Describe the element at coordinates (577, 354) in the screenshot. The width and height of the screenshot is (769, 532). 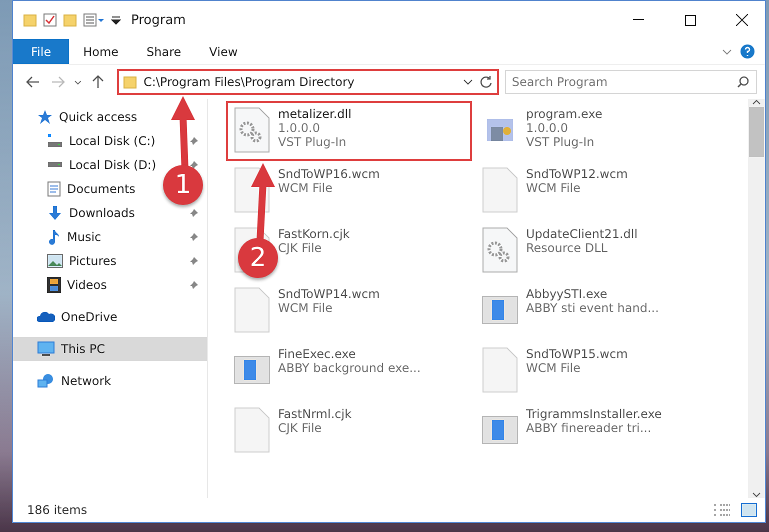
I see `file-name: SndToWP15.wcm` at that location.